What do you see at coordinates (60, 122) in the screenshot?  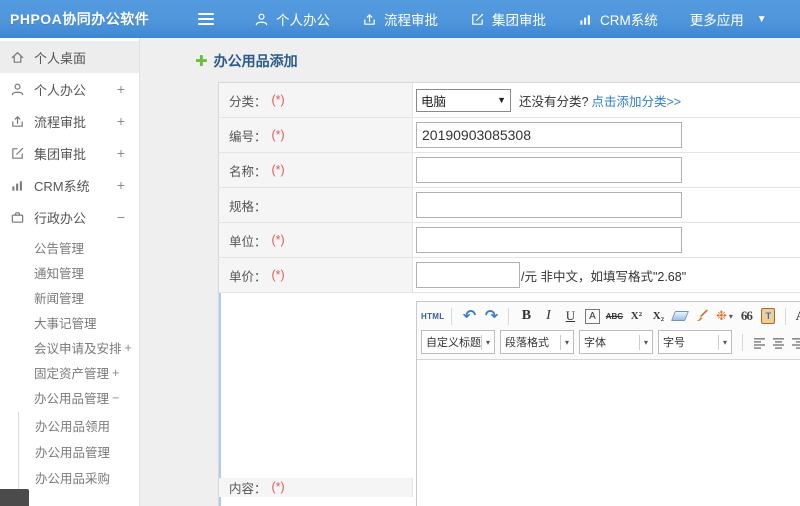 I see `sidebar-item-label: 流程审批` at bounding box center [60, 122].